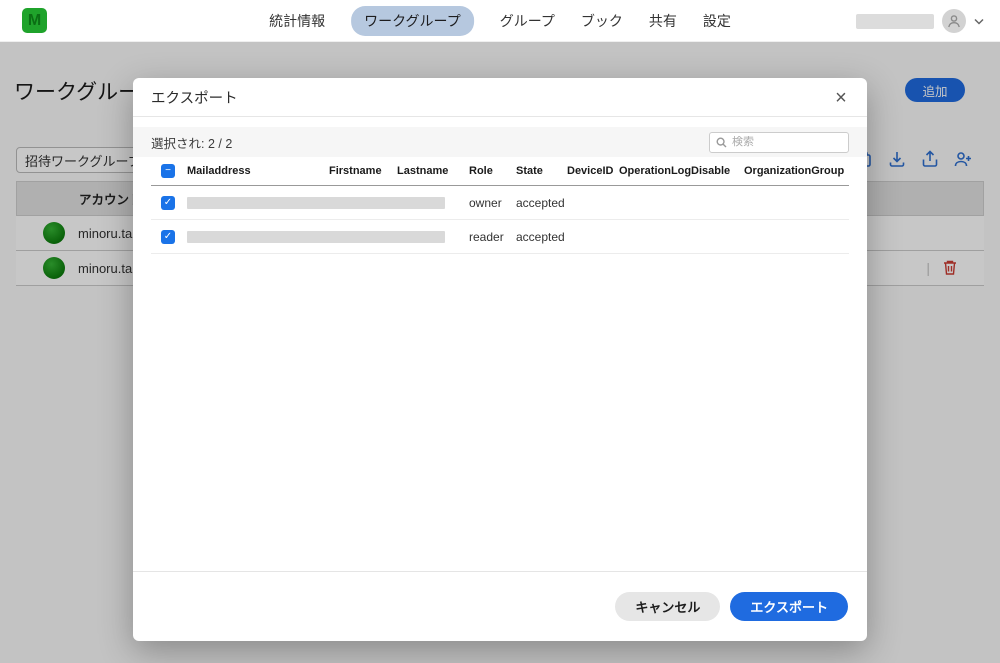 The image size is (1000, 663). What do you see at coordinates (954, 21) in the screenshot?
I see `user-avatar` at bounding box center [954, 21].